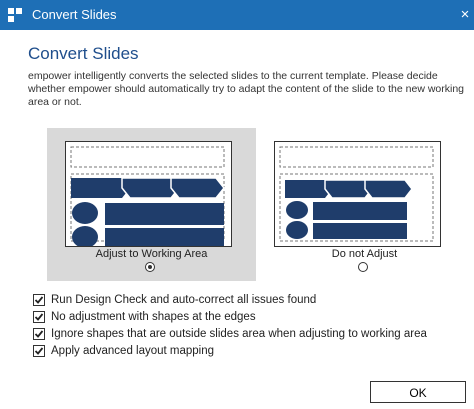  I want to click on checkbox-no-adjustment-edges: No adjustment with shapes at the edges, so click(230, 316).